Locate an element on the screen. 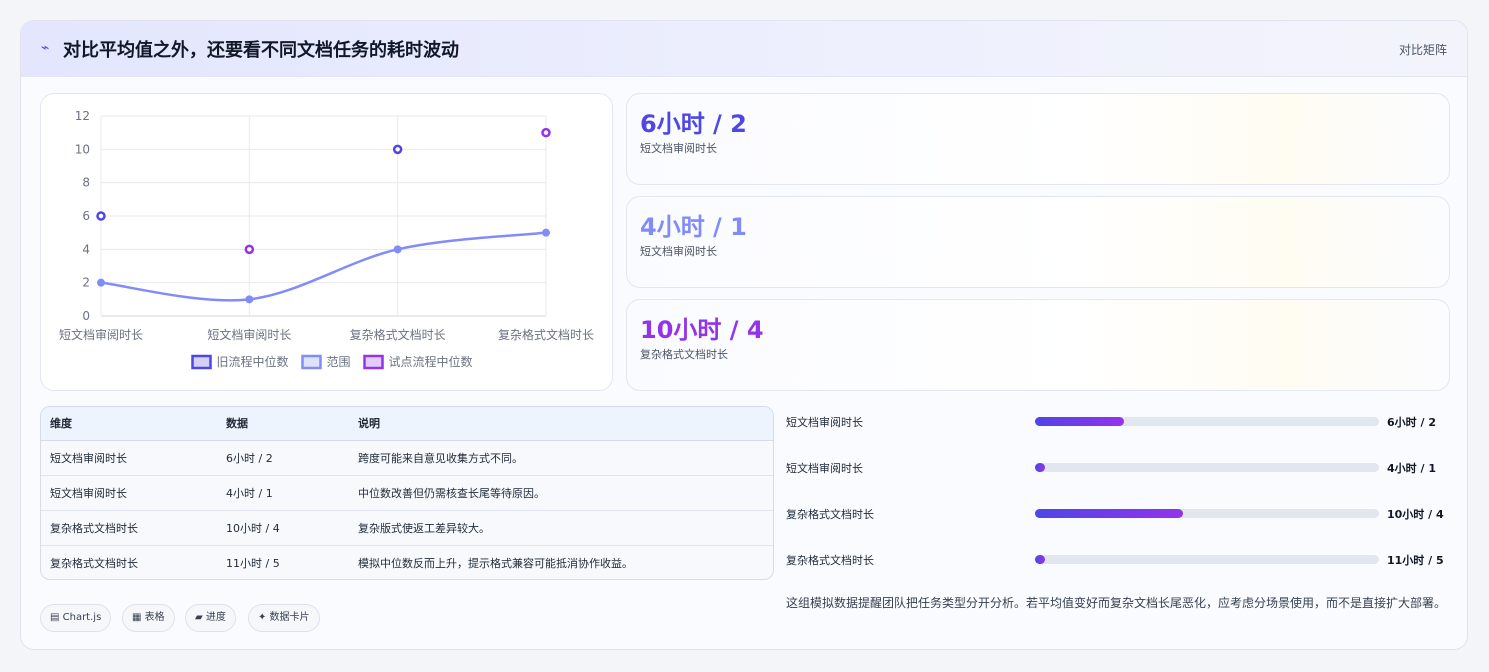 Image resolution: width=1489 pixels, height=672 pixels. progress-row: 复杂格式文档时长 11小时 / 5 is located at coordinates (1118, 559).